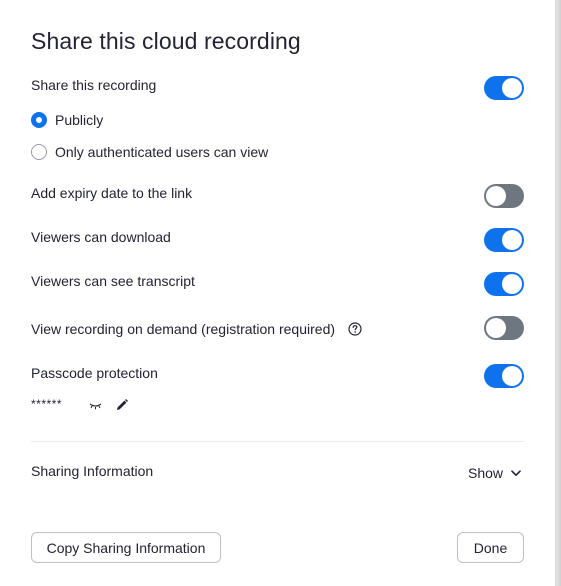 The width and height of the screenshot is (561, 586). I want to click on passcode-toggle, so click(504, 376).